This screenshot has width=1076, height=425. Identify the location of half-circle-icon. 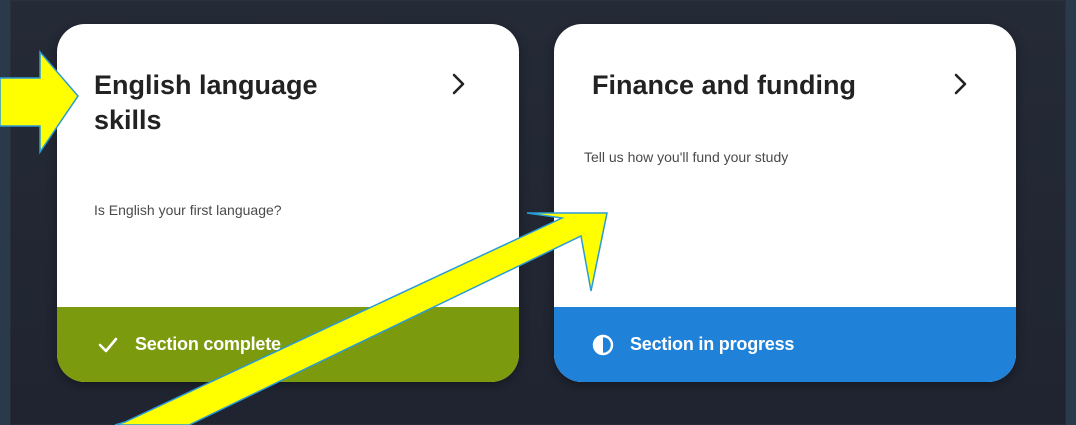
(603, 344).